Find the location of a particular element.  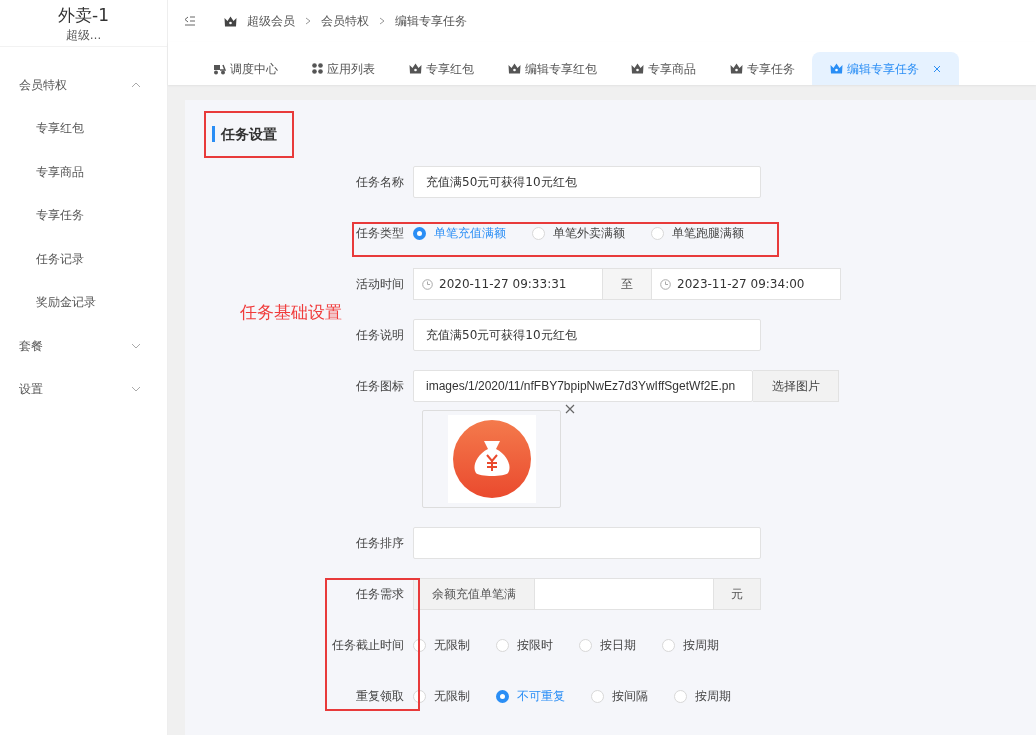

amount-field is located at coordinates (624, 594).